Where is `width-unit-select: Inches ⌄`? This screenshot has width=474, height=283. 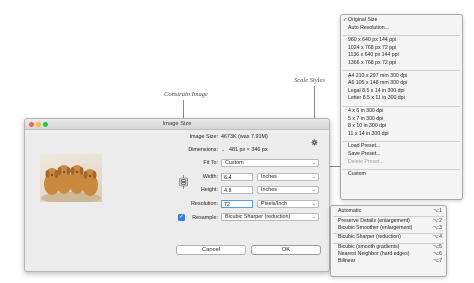 width-unit-select: Inches ⌄ is located at coordinates (288, 177).